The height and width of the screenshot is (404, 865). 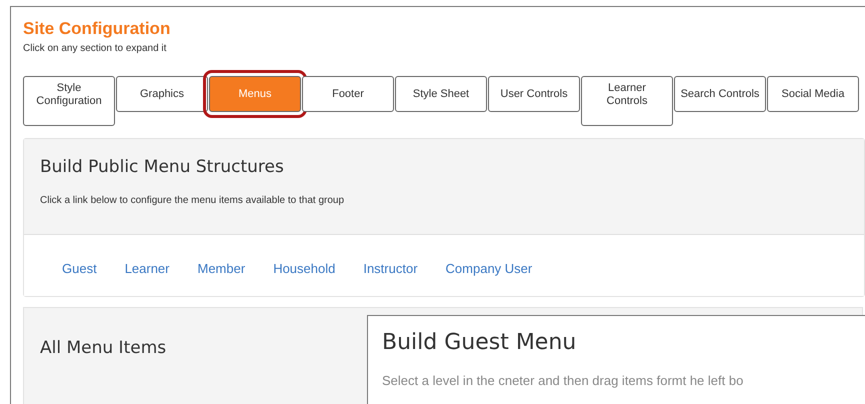 I want to click on group-link: Learner, so click(x=147, y=268).